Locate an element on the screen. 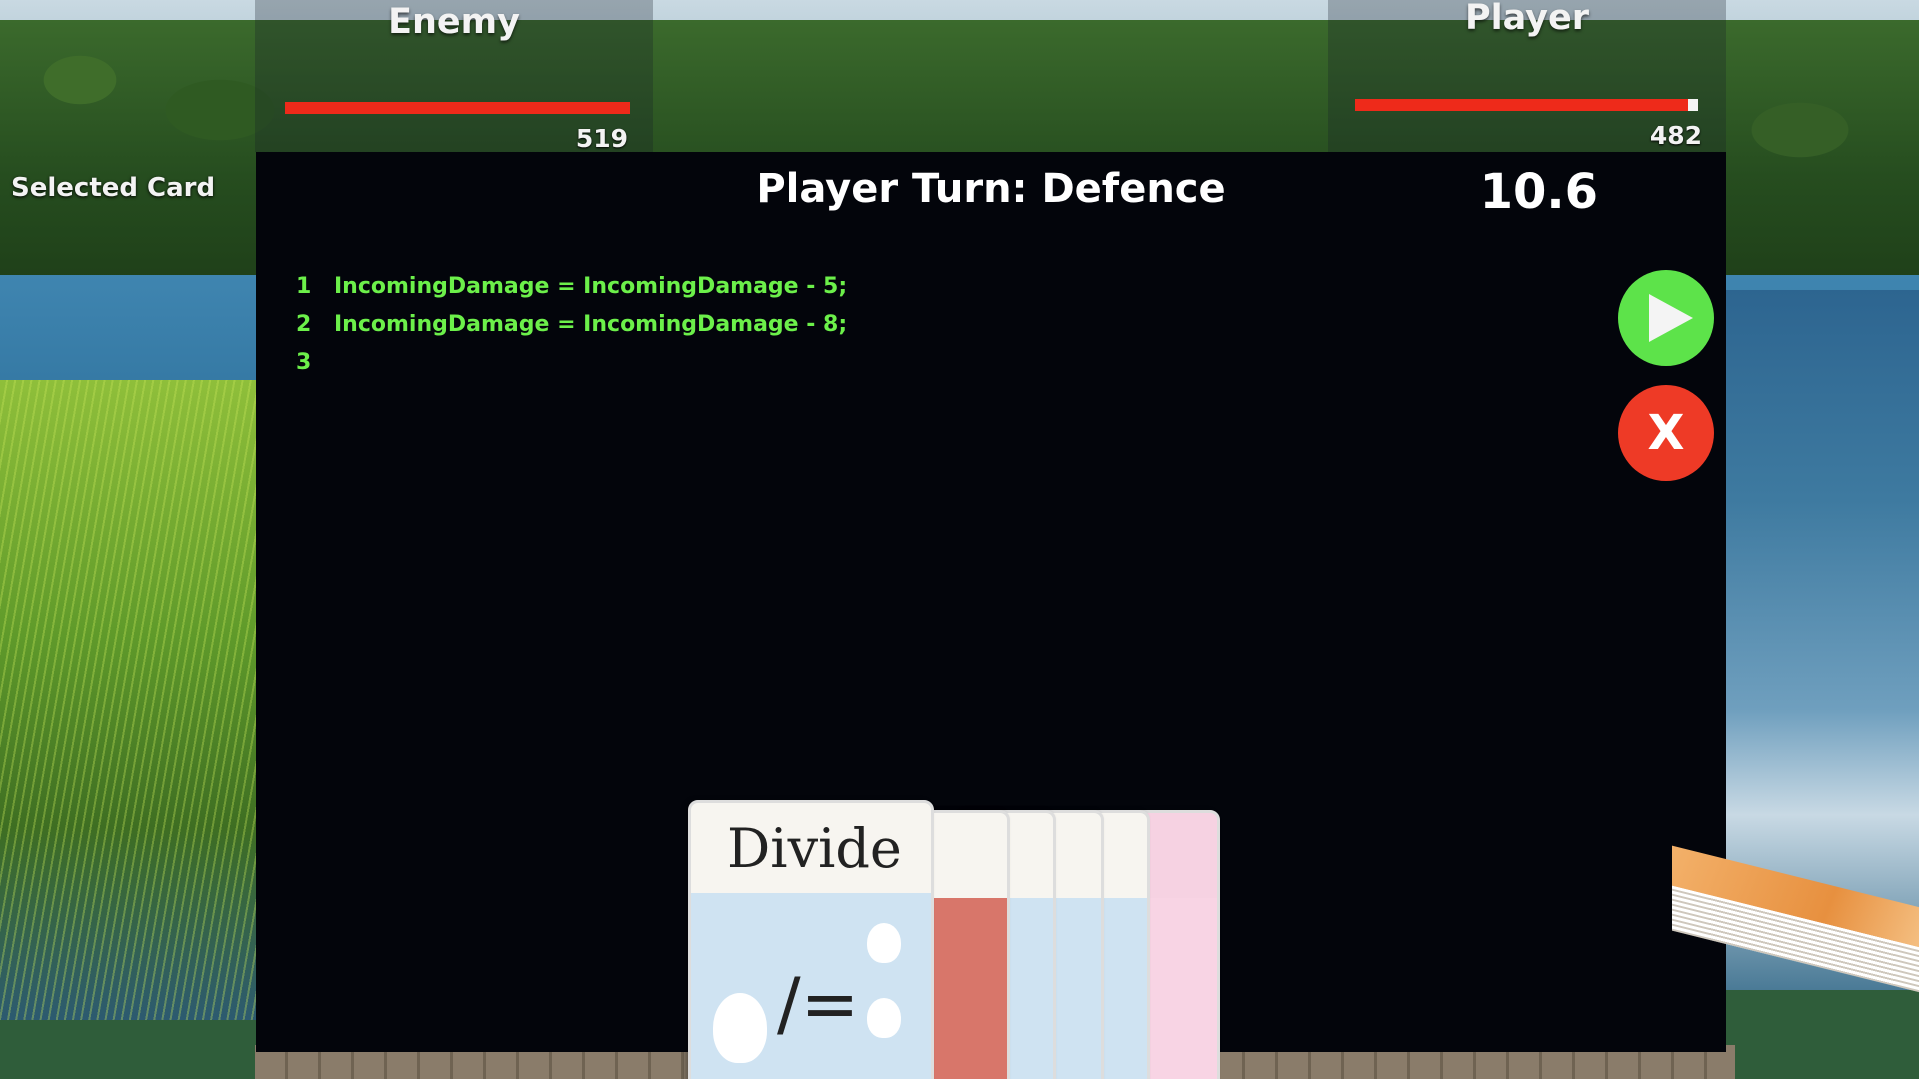 This screenshot has height=1079, width=1919. selected-hand-card: Divide /= is located at coordinates (811, 939).